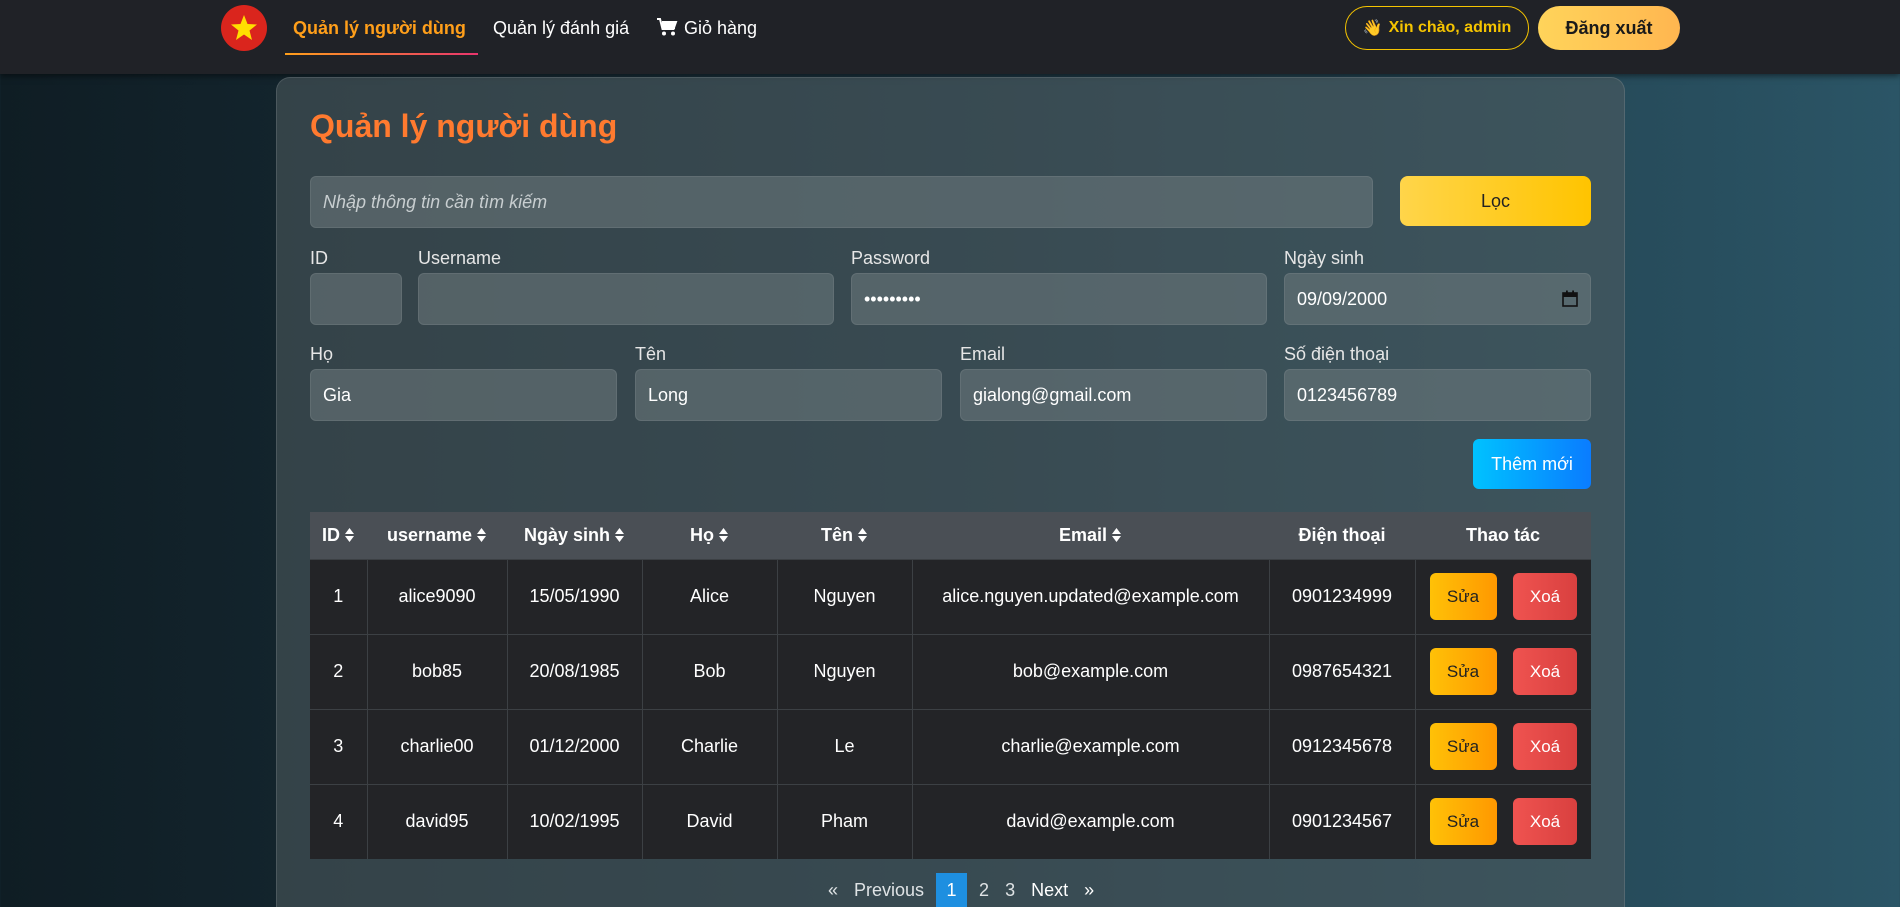 The image size is (1900, 907). I want to click on phone-label: Số điện thoại, so click(1337, 354).